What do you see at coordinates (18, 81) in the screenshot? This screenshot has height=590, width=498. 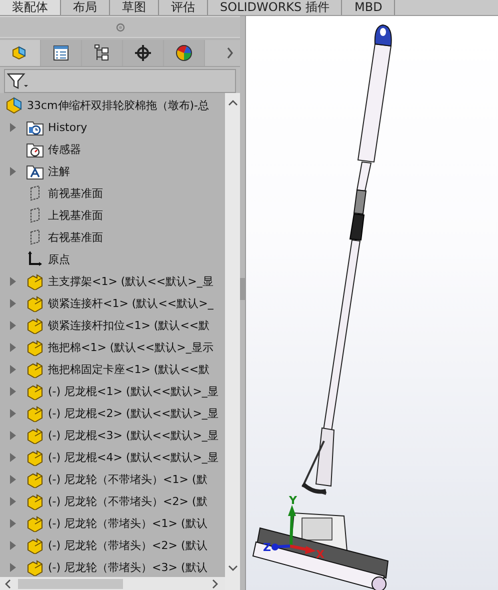 I see `filter-icon` at bounding box center [18, 81].